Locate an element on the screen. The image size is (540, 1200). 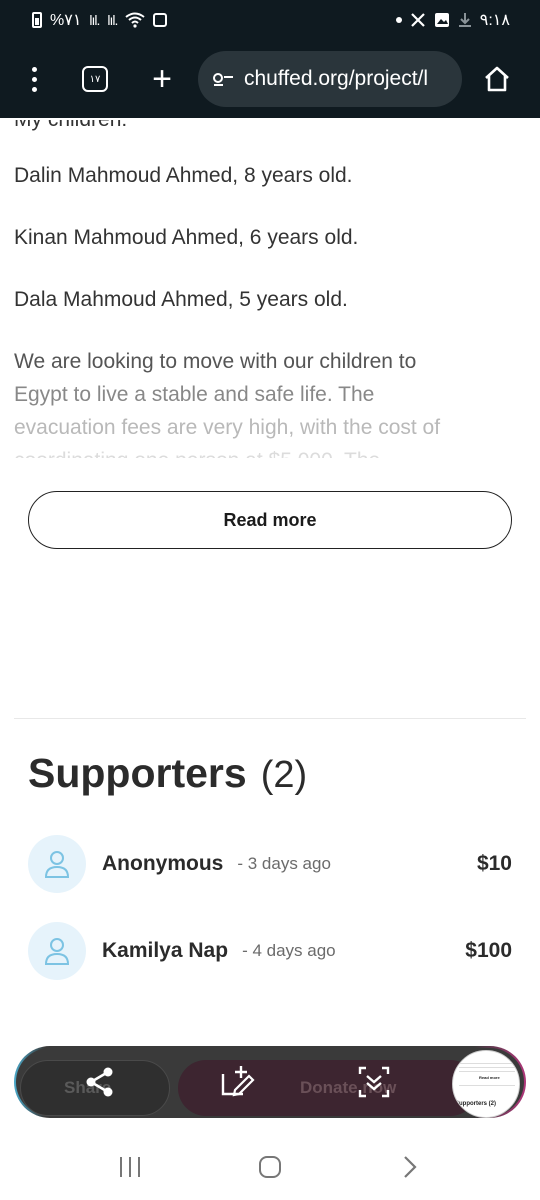
scroll-capture-icon is located at coordinates (374, 1082).